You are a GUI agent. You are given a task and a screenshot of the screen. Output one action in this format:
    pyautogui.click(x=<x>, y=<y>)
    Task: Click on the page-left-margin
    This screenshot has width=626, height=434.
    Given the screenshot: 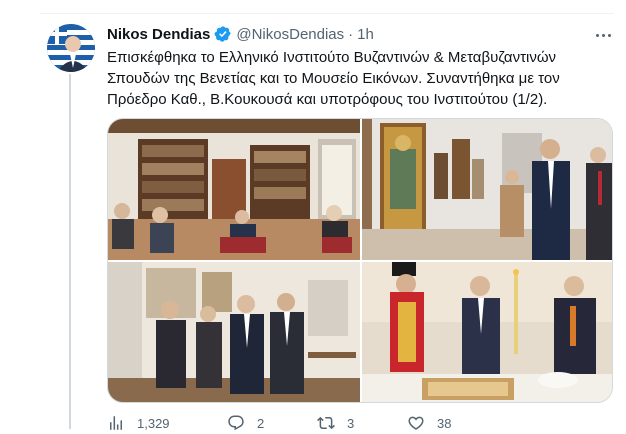 What is the action you would take?
    pyautogui.click(x=20, y=214)
    